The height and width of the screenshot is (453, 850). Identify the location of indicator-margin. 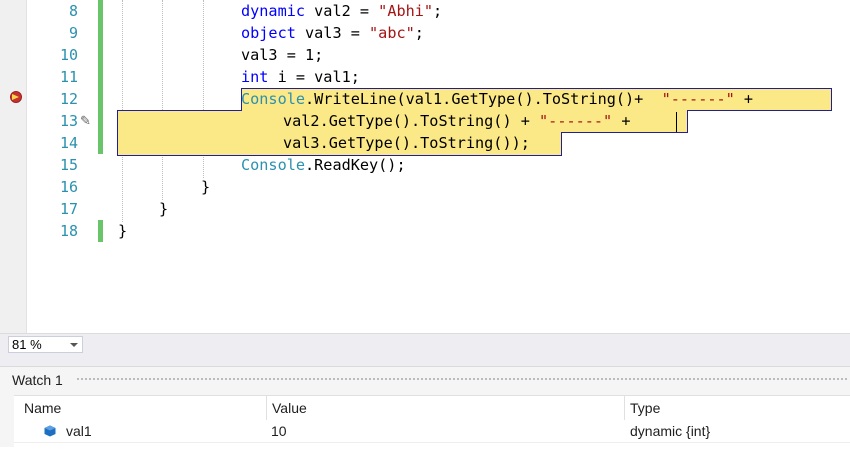
(13, 166).